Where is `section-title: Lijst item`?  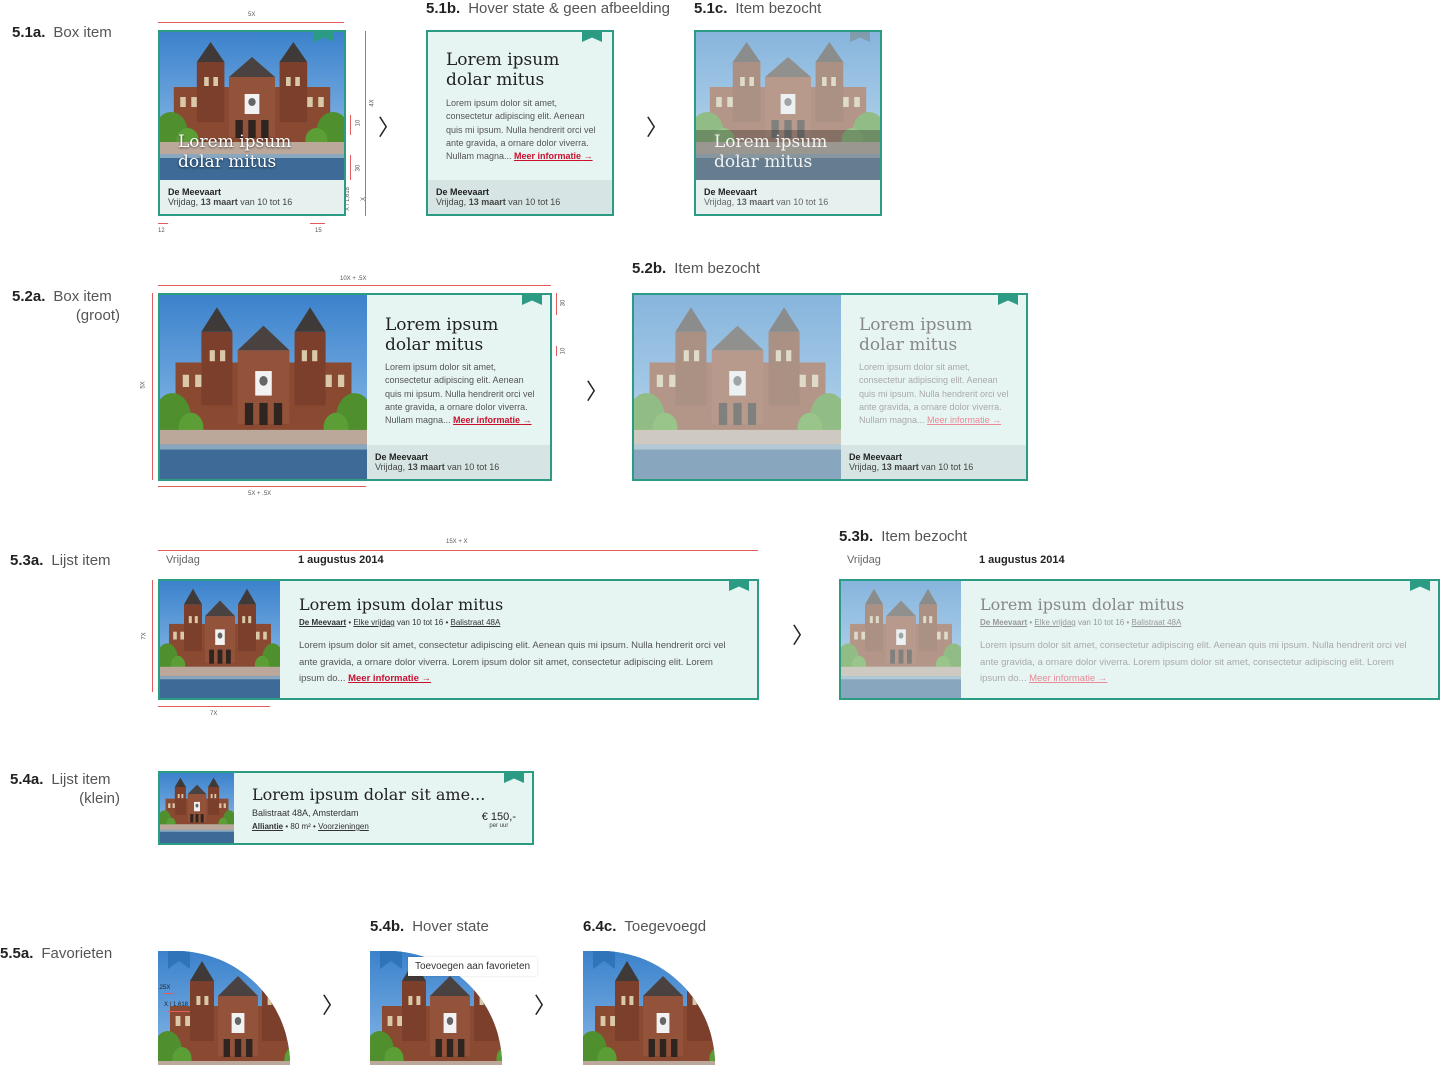 section-title: Lijst item is located at coordinates (81, 779).